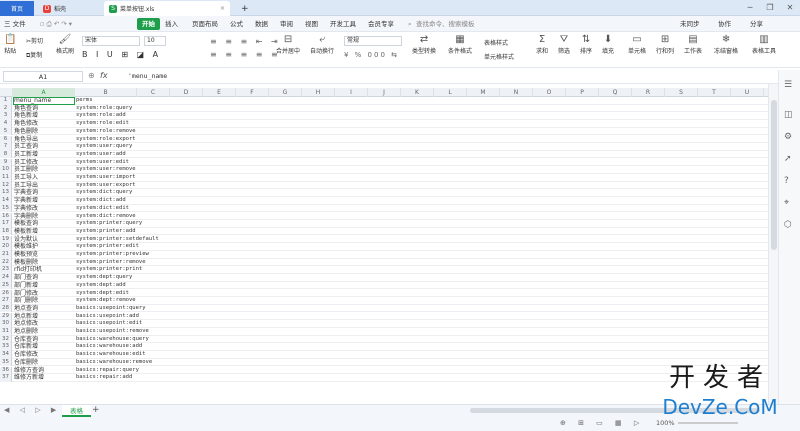 This screenshot has width=800, height=431. What do you see at coordinates (109, 324) in the screenshot?
I see `cell-perms: basics:usepoint:edit` at bounding box center [109, 324].